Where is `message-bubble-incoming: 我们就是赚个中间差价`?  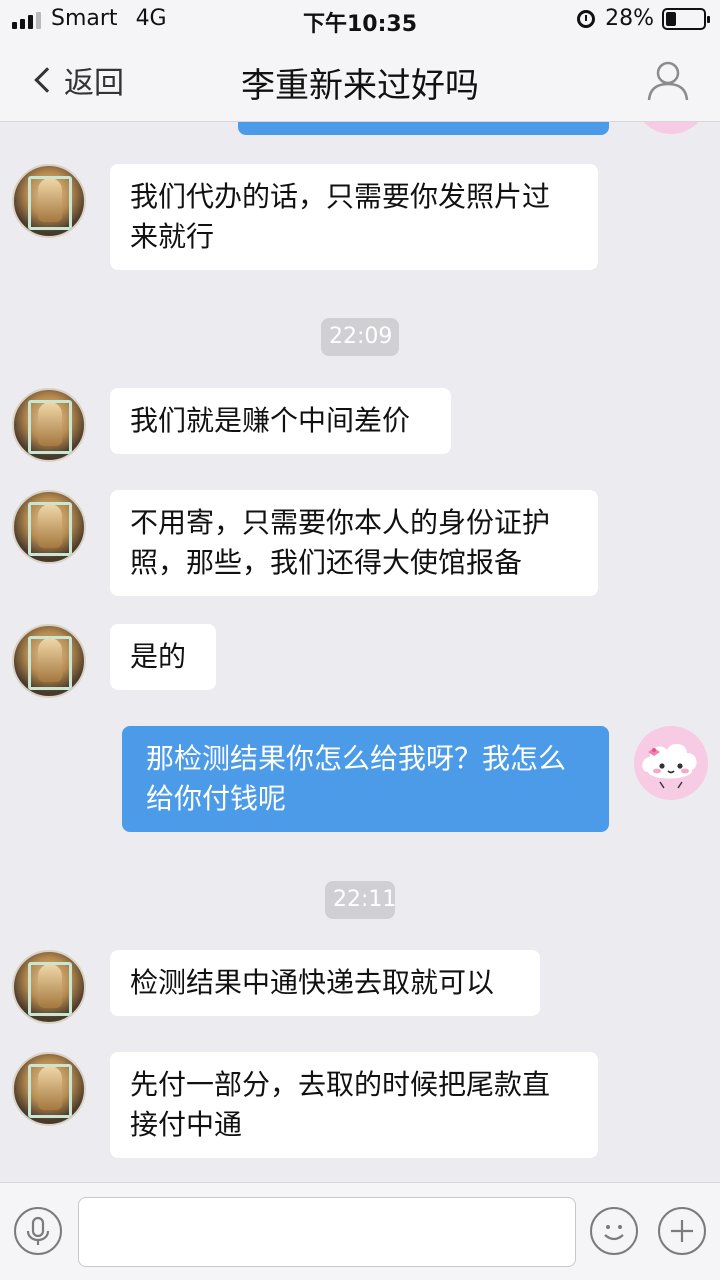 message-bubble-incoming: 我们就是赚个中间差价 is located at coordinates (280, 421).